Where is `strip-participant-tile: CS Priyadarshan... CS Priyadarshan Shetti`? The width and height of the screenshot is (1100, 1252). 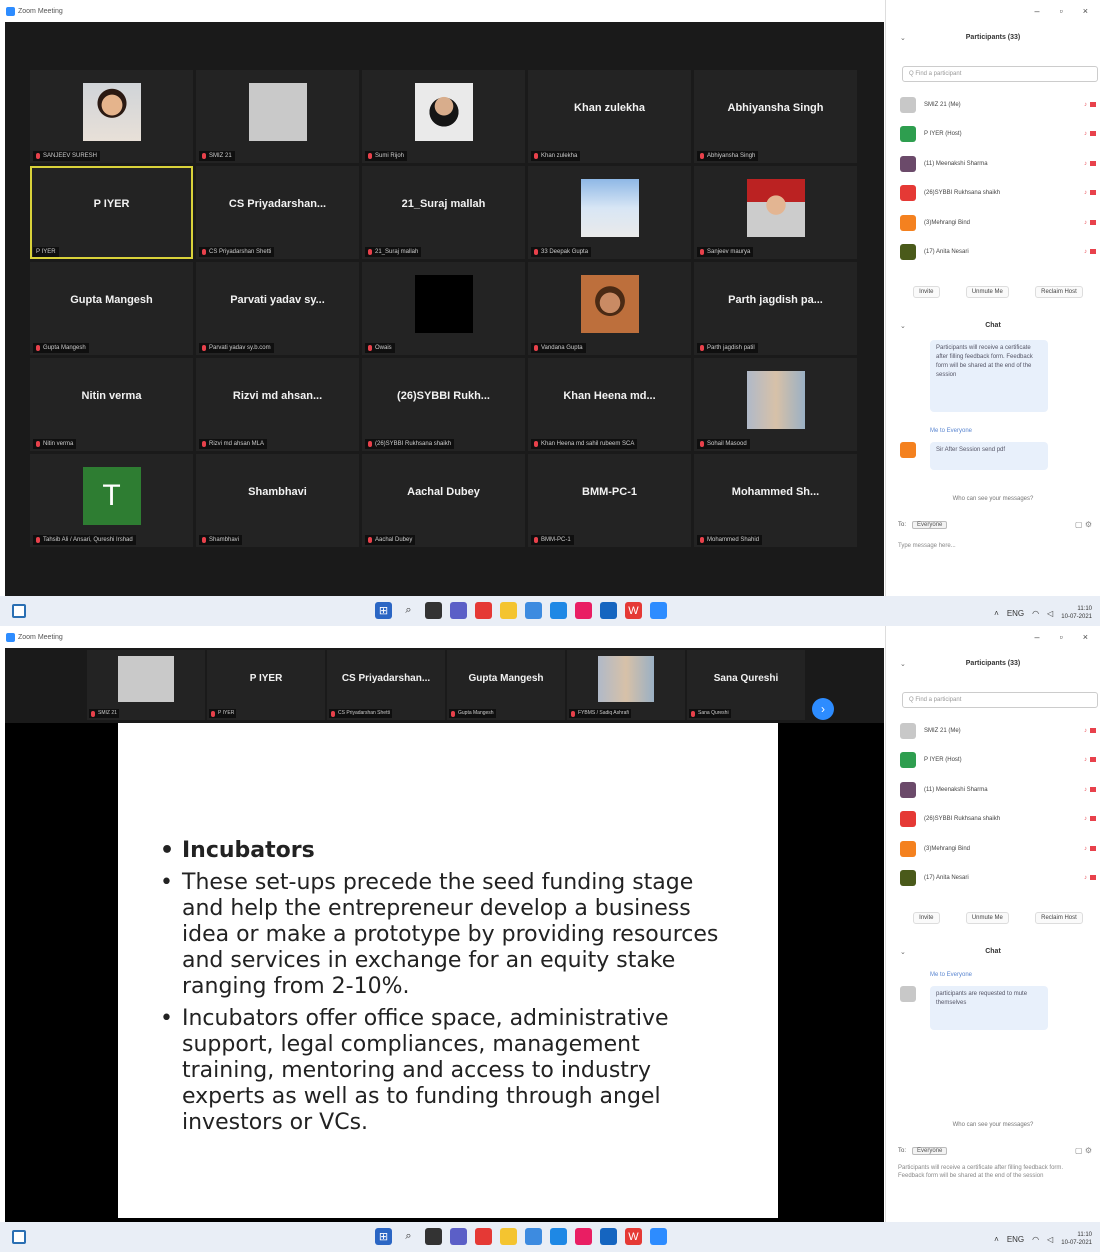 strip-participant-tile: CS Priyadarshan... CS Priyadarshan Shetti is located at coordinates (386, 685).